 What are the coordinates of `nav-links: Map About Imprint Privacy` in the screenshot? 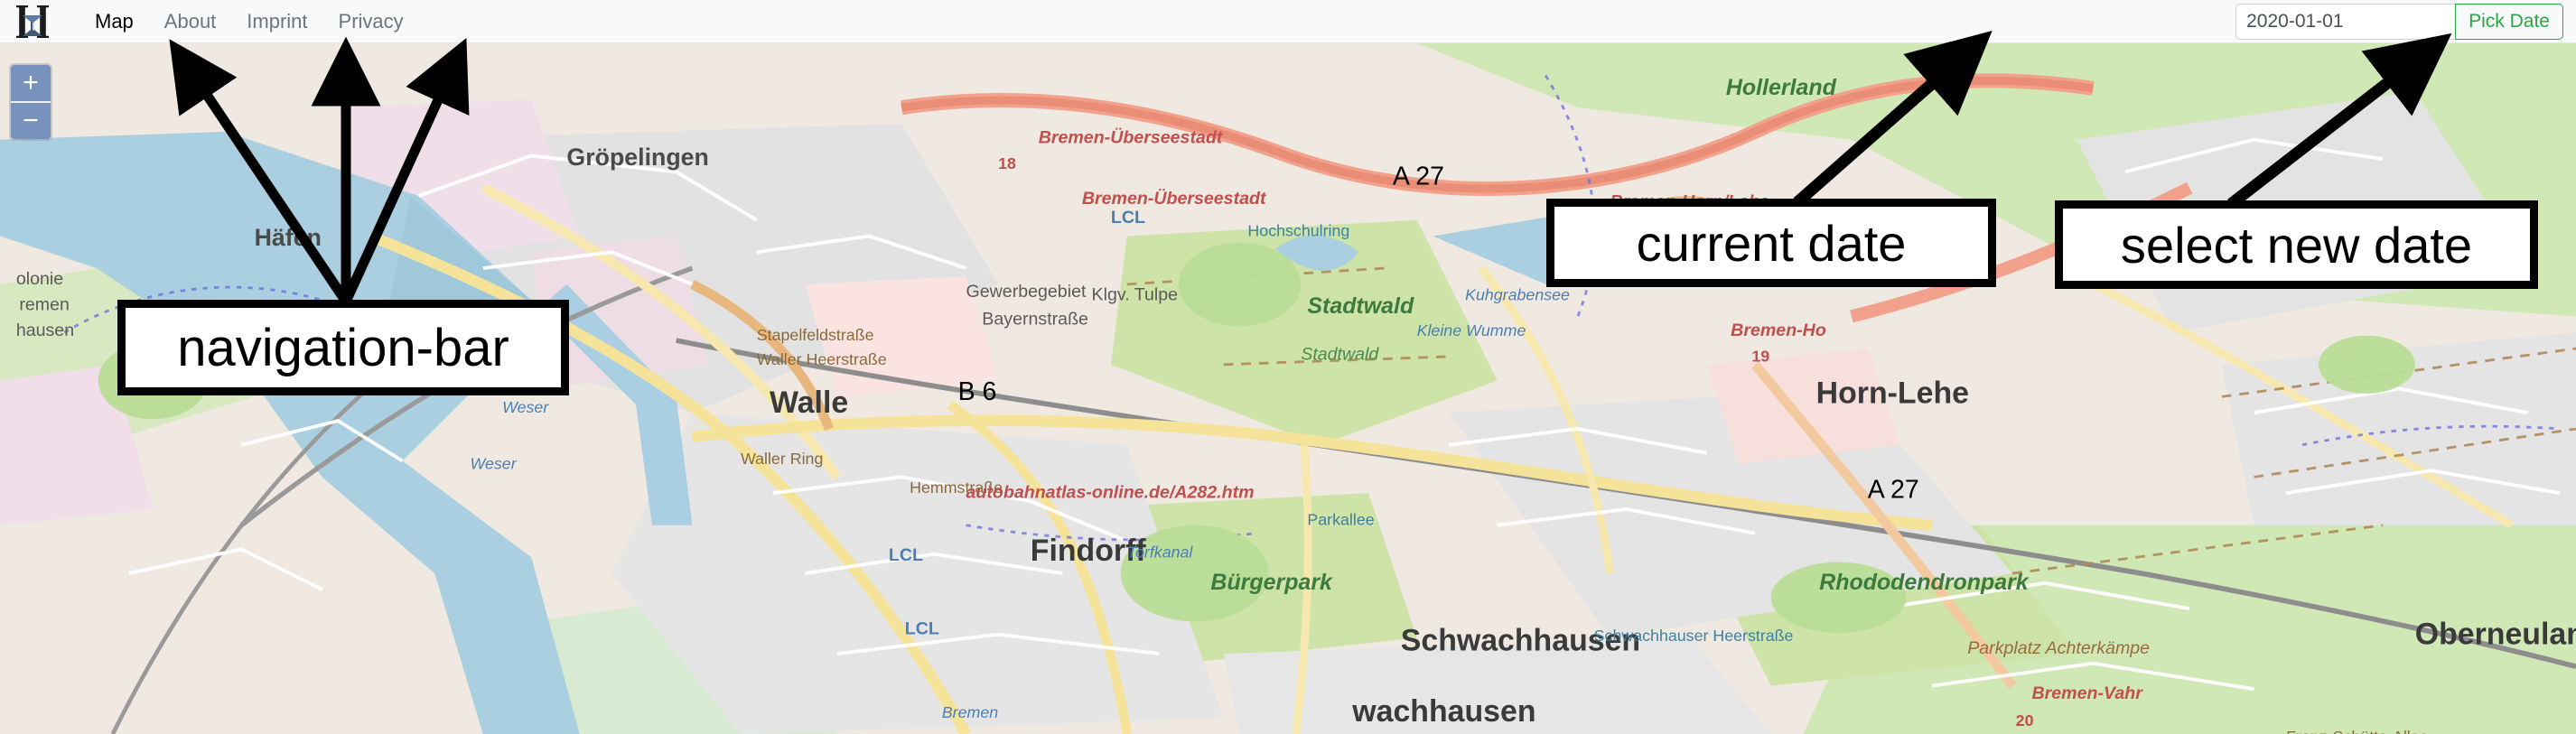 It's located at (249, 21).